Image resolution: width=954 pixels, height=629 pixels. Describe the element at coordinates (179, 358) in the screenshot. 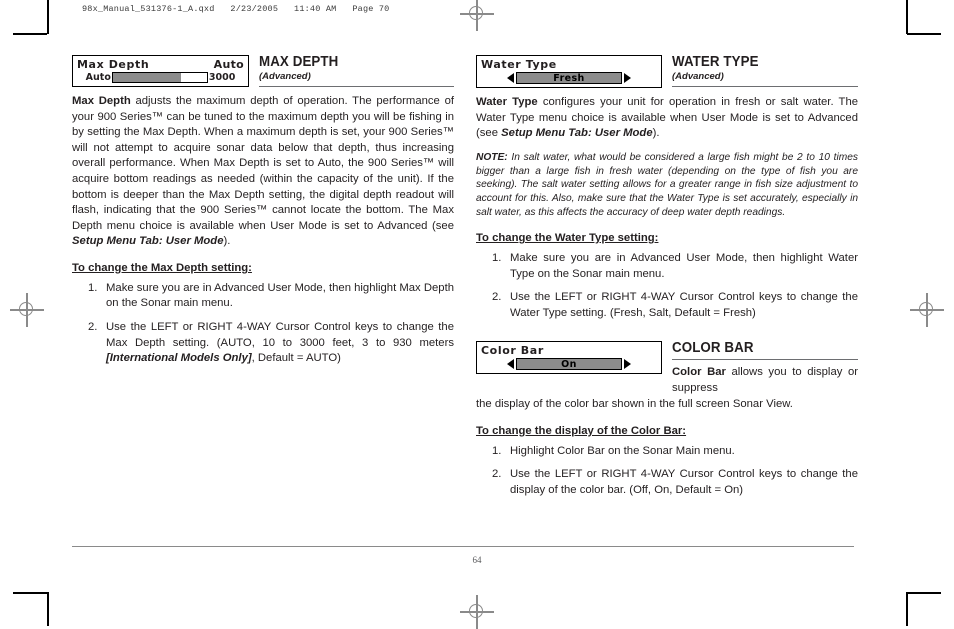

I see `step-text-emphasis: [International Models Only]` at that location.